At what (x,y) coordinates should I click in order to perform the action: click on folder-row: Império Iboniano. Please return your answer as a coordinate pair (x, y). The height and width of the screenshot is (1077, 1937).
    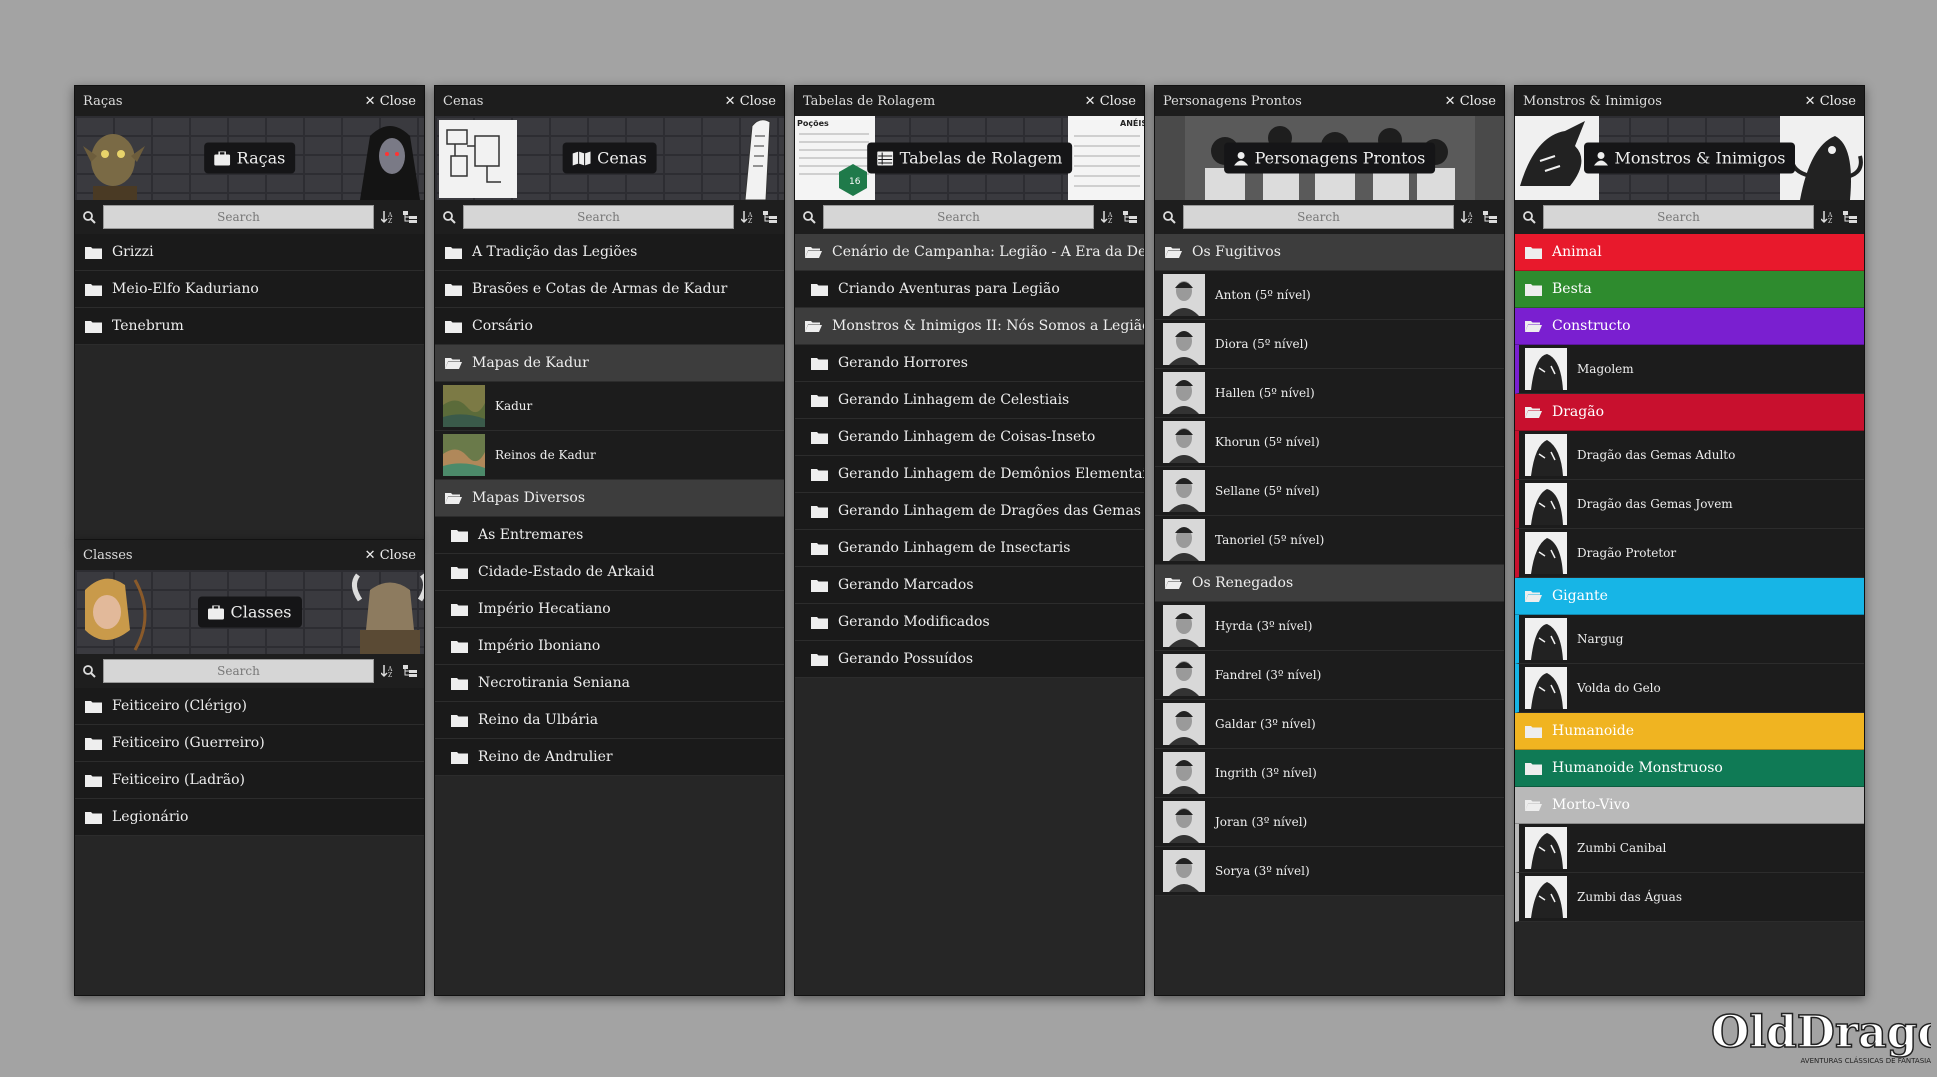
    Looking at the image, I should click on (609, 646).